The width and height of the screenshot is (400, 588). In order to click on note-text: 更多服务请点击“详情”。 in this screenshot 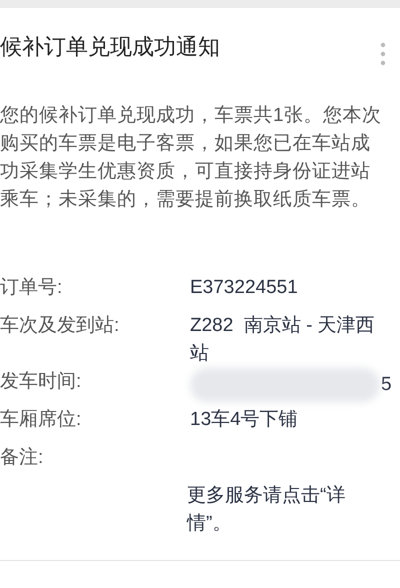, I will do `click(266, 510)`.